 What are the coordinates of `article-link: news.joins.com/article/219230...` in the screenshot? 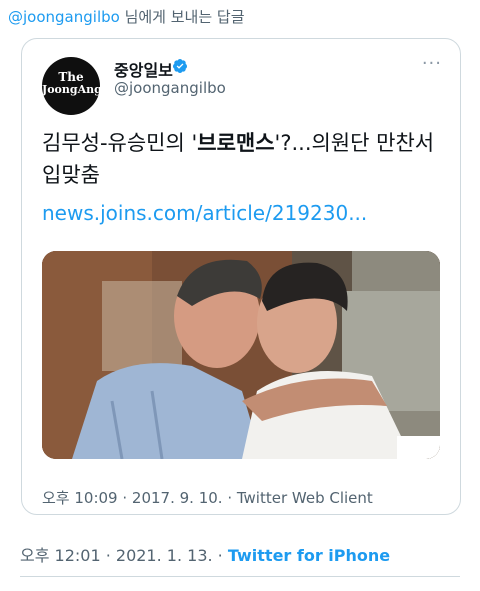 It's located at (204, 213).